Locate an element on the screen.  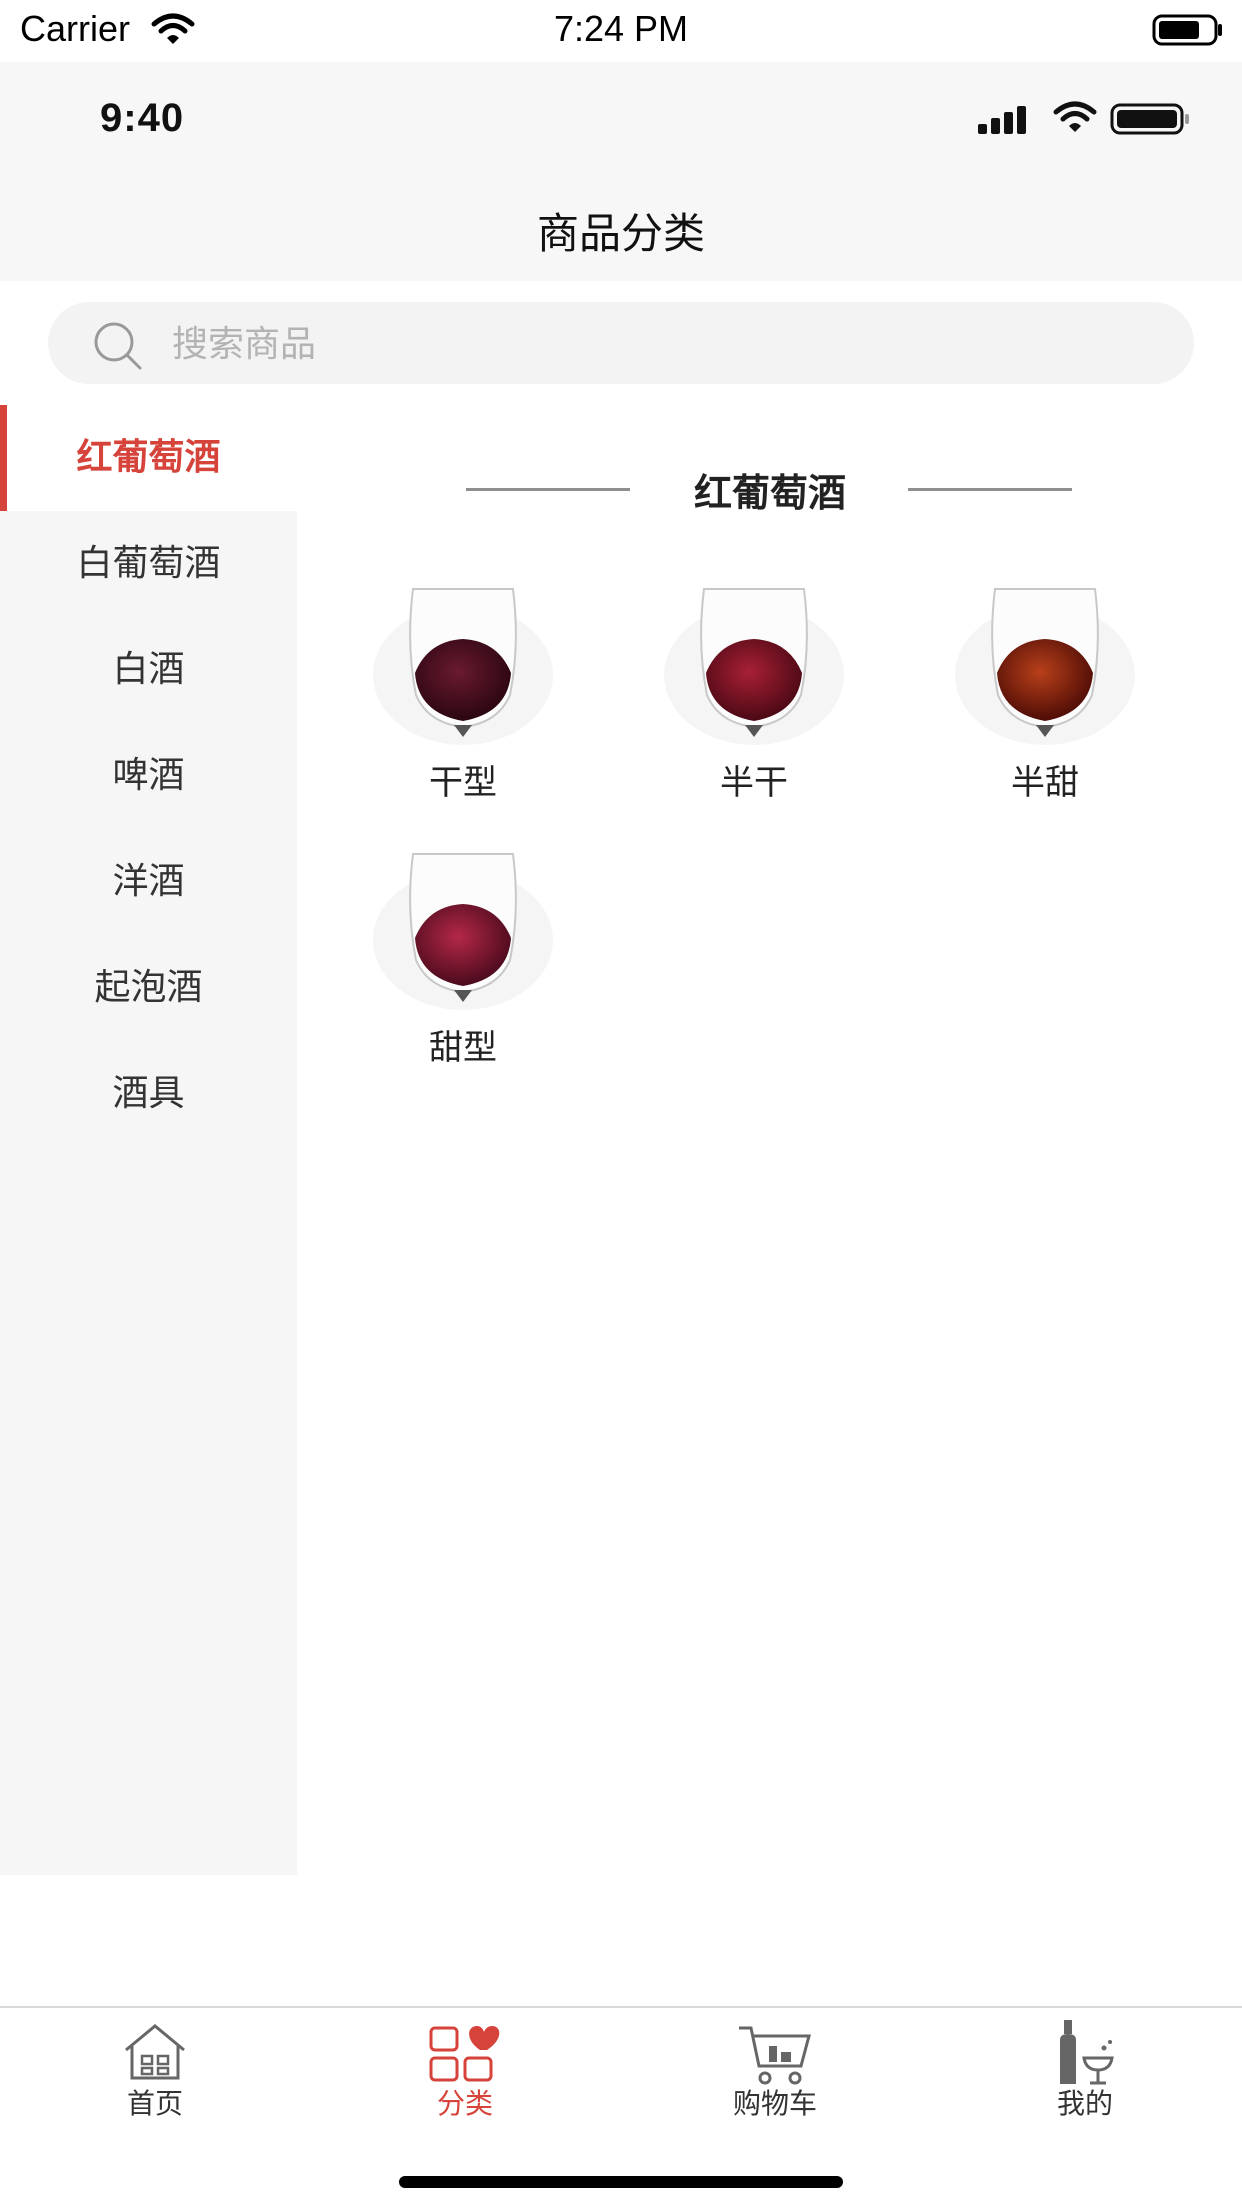
sidebar-item-label: 洋酒 is located at coordinates (148, 881).